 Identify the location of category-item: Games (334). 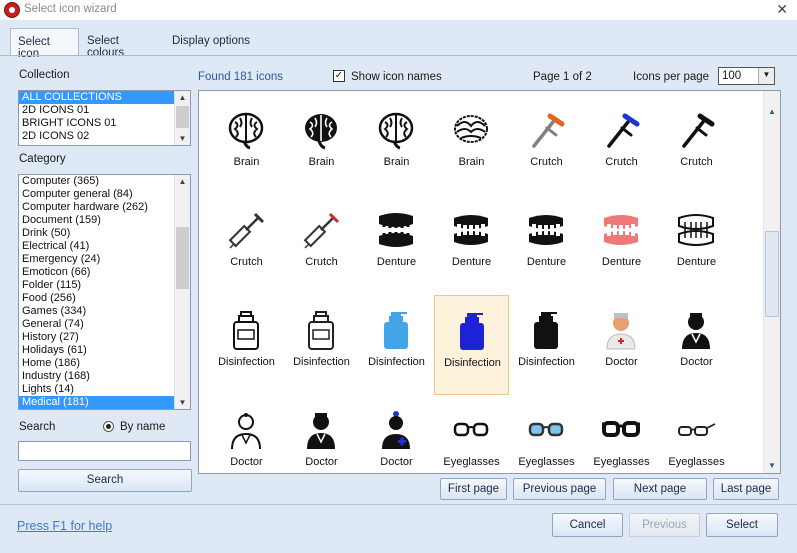
(104, 311).